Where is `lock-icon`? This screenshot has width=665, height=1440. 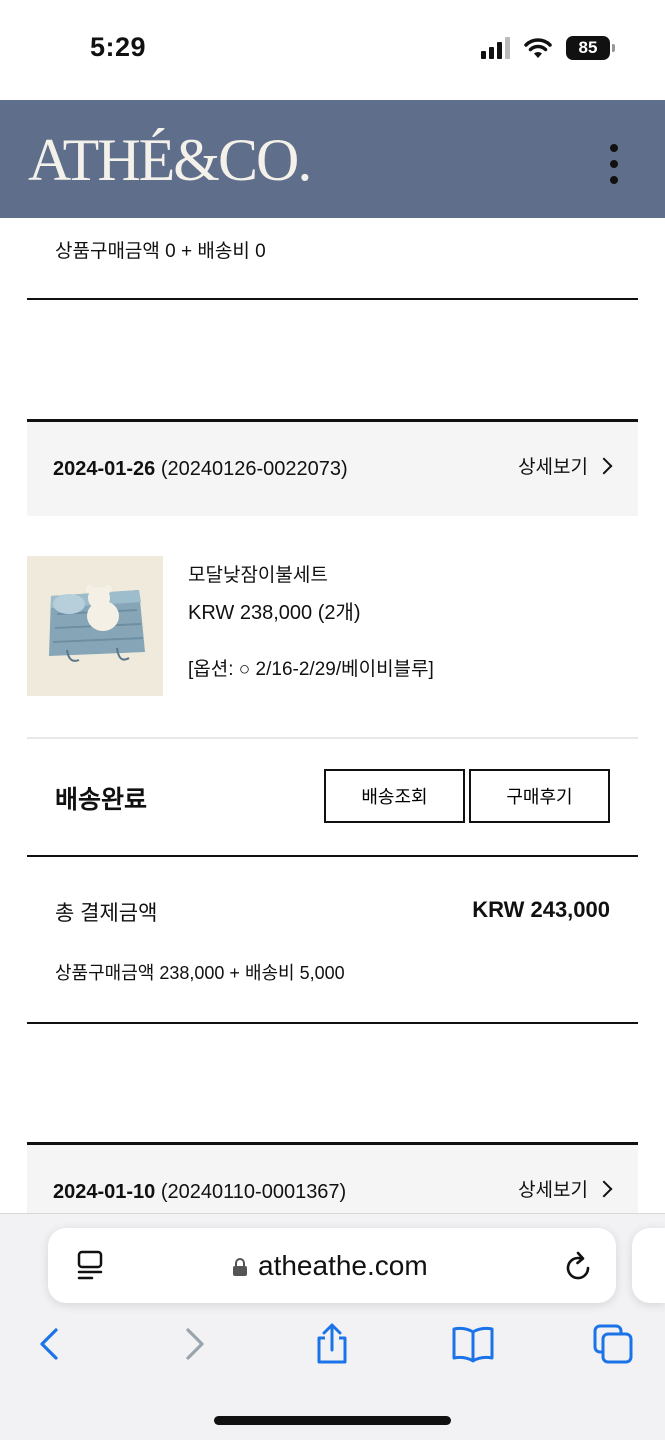 lock-icon is located at coordinates (240, 1267).